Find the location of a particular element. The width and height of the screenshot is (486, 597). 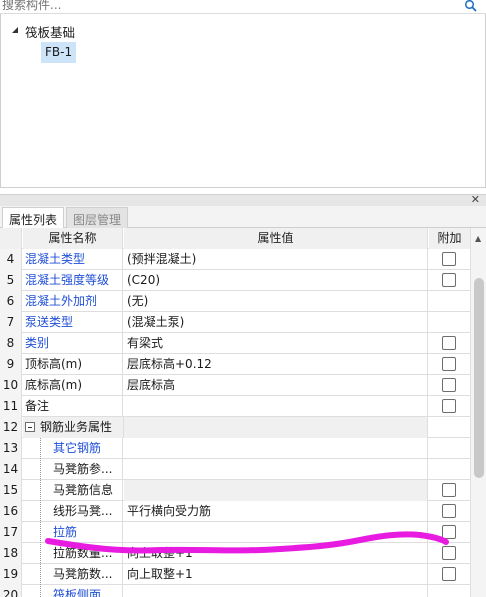

table-row: 6 混凝土外加剂 (无) is located at coordinates (235, 301).